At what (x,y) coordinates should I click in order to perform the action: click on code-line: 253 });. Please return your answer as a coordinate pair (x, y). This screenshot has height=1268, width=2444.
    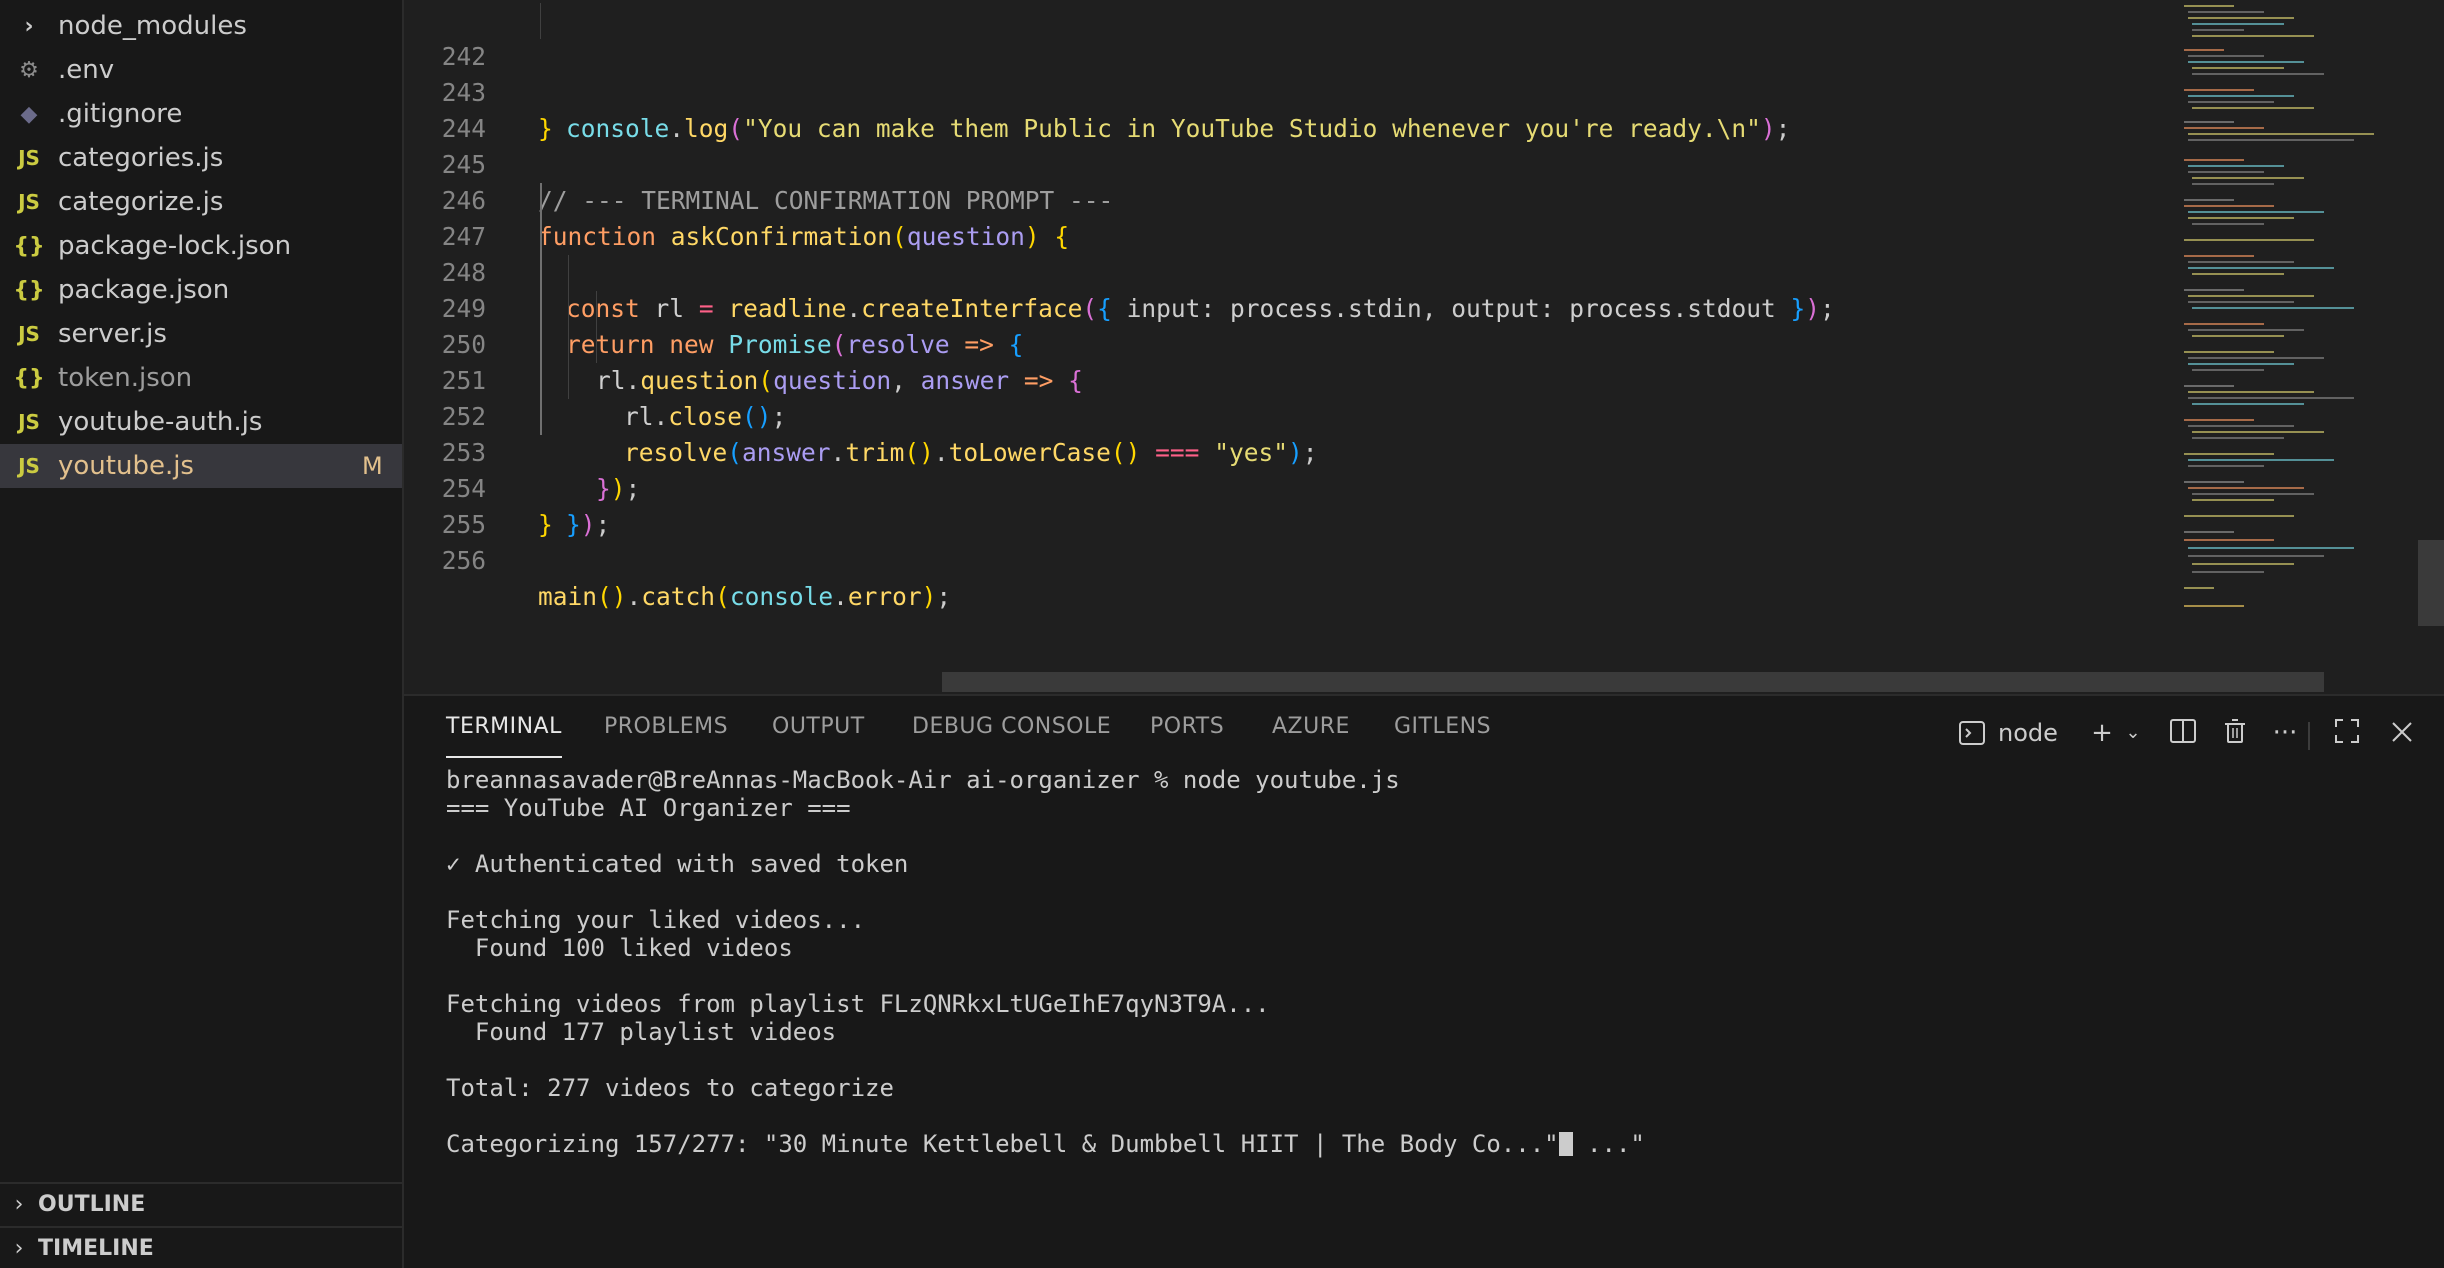
    Looking at the image, I should click on (1304, 469).